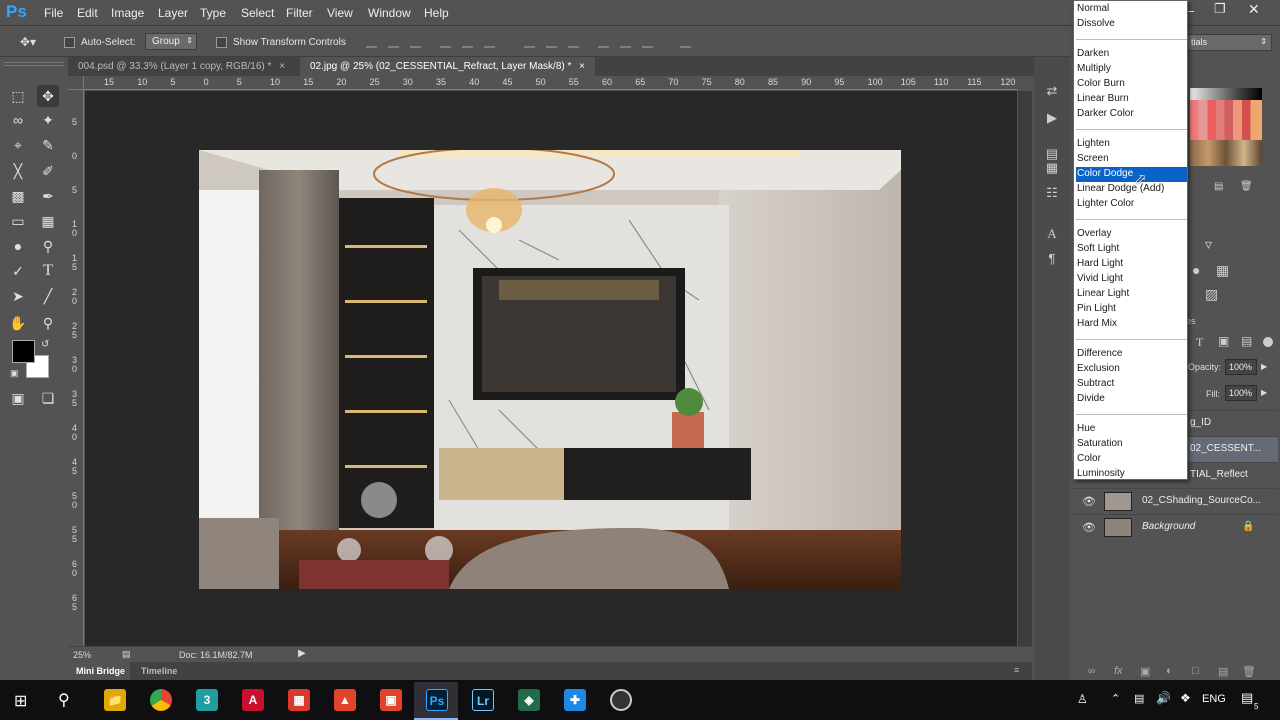 This screenshot has width=1280, height=720. Describe the element at coordinates (18, 398) in the screenshot. I see `quick-mask-icon: ▣` at that location.